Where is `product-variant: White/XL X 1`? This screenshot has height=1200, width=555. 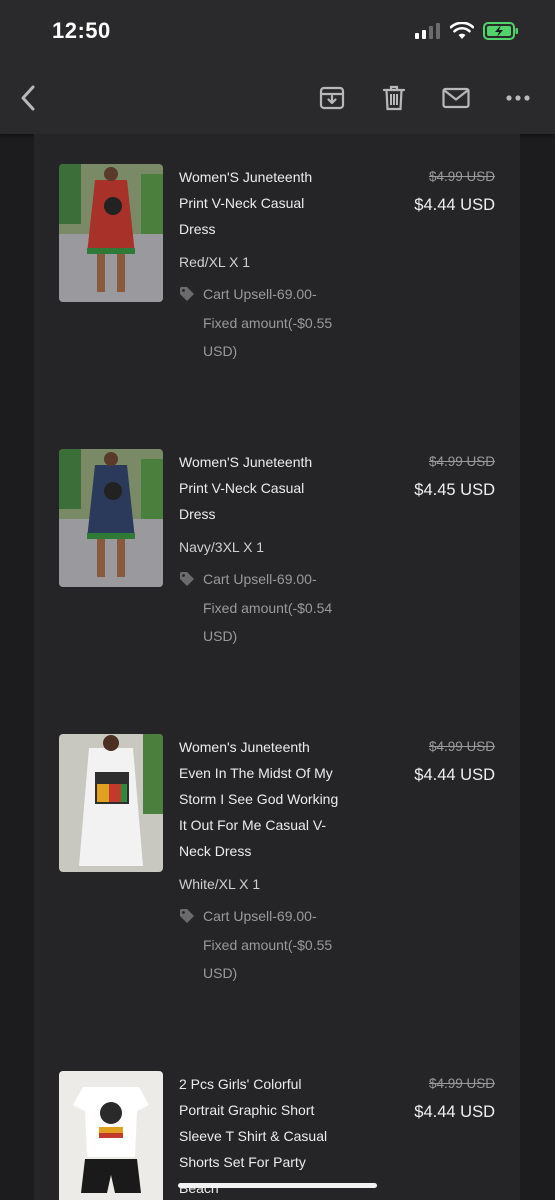
product-variant: White/XL X 1 is located at coordinates (220, 884).